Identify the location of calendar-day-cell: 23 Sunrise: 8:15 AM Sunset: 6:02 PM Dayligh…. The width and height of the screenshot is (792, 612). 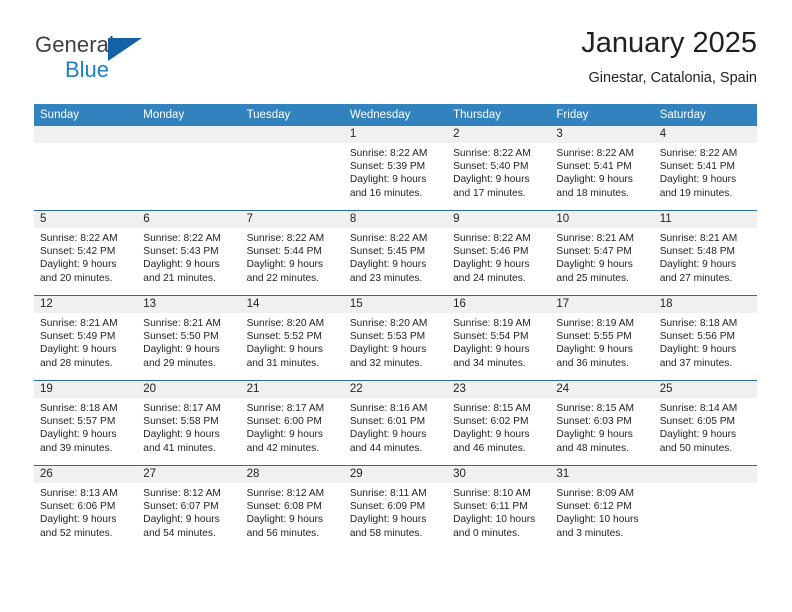
(499, 423).